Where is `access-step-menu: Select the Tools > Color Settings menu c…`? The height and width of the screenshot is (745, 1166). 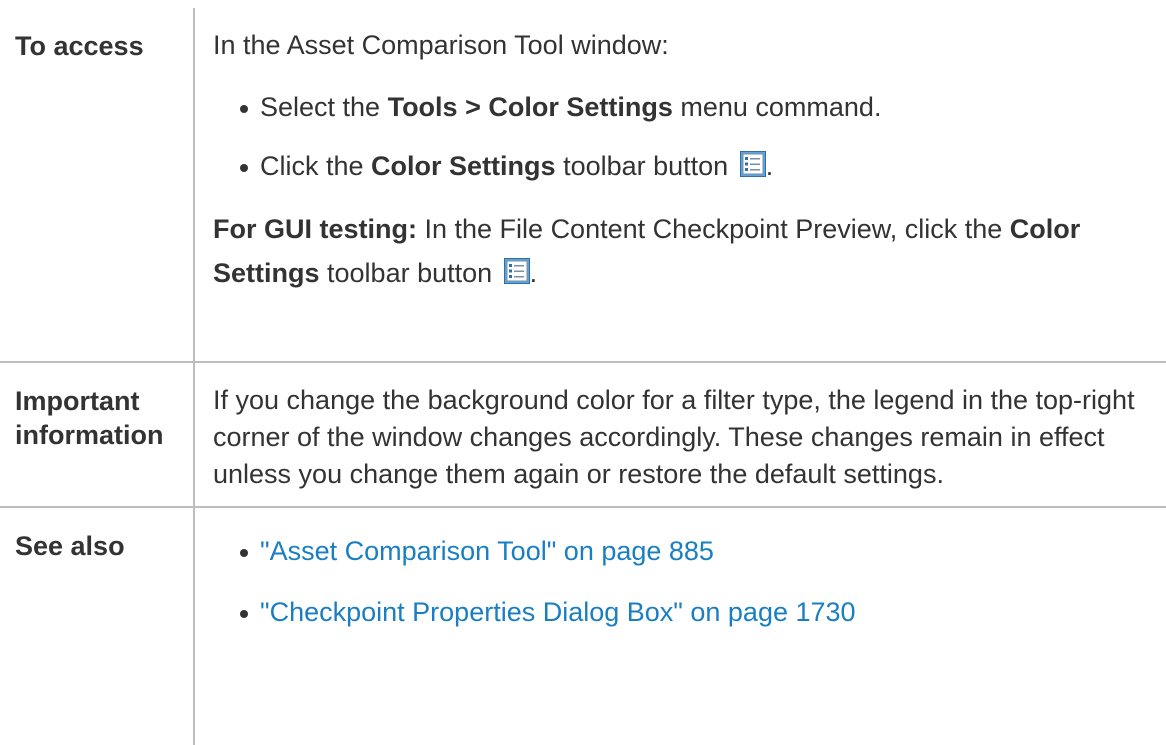
access-step-menu: Select the Tools > Color Settings menu c… is located at coordinates (696, 107).